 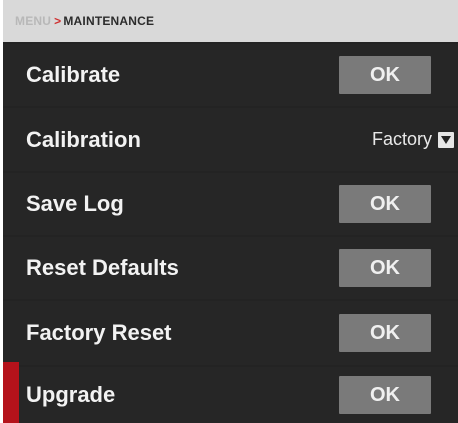 I want to click on menu-row-save-log: Save Log OK, so click(x=230, y=204).